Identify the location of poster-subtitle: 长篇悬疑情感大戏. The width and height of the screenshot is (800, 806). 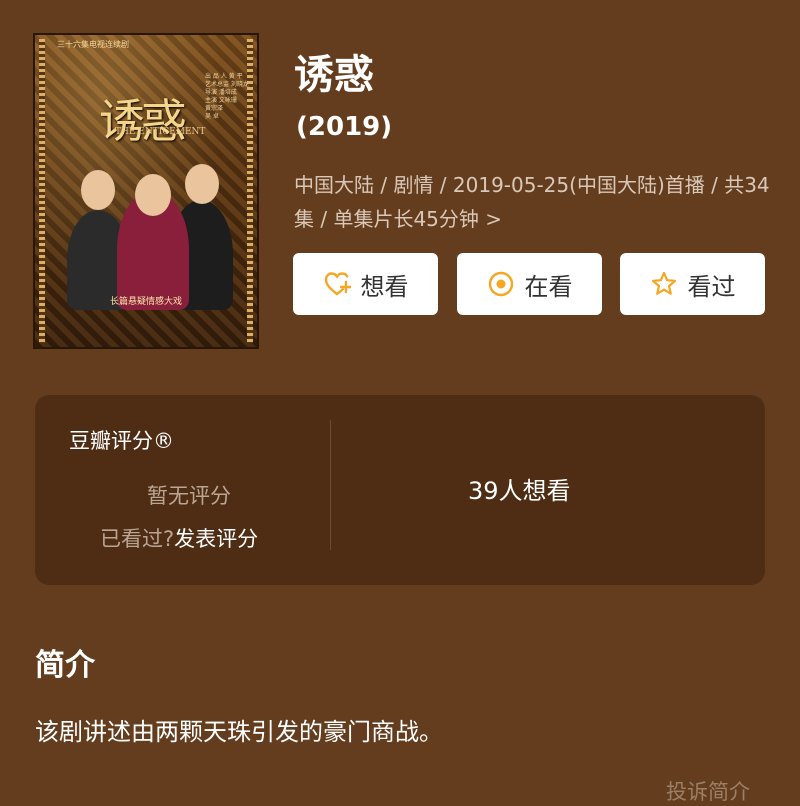
(145, 302).